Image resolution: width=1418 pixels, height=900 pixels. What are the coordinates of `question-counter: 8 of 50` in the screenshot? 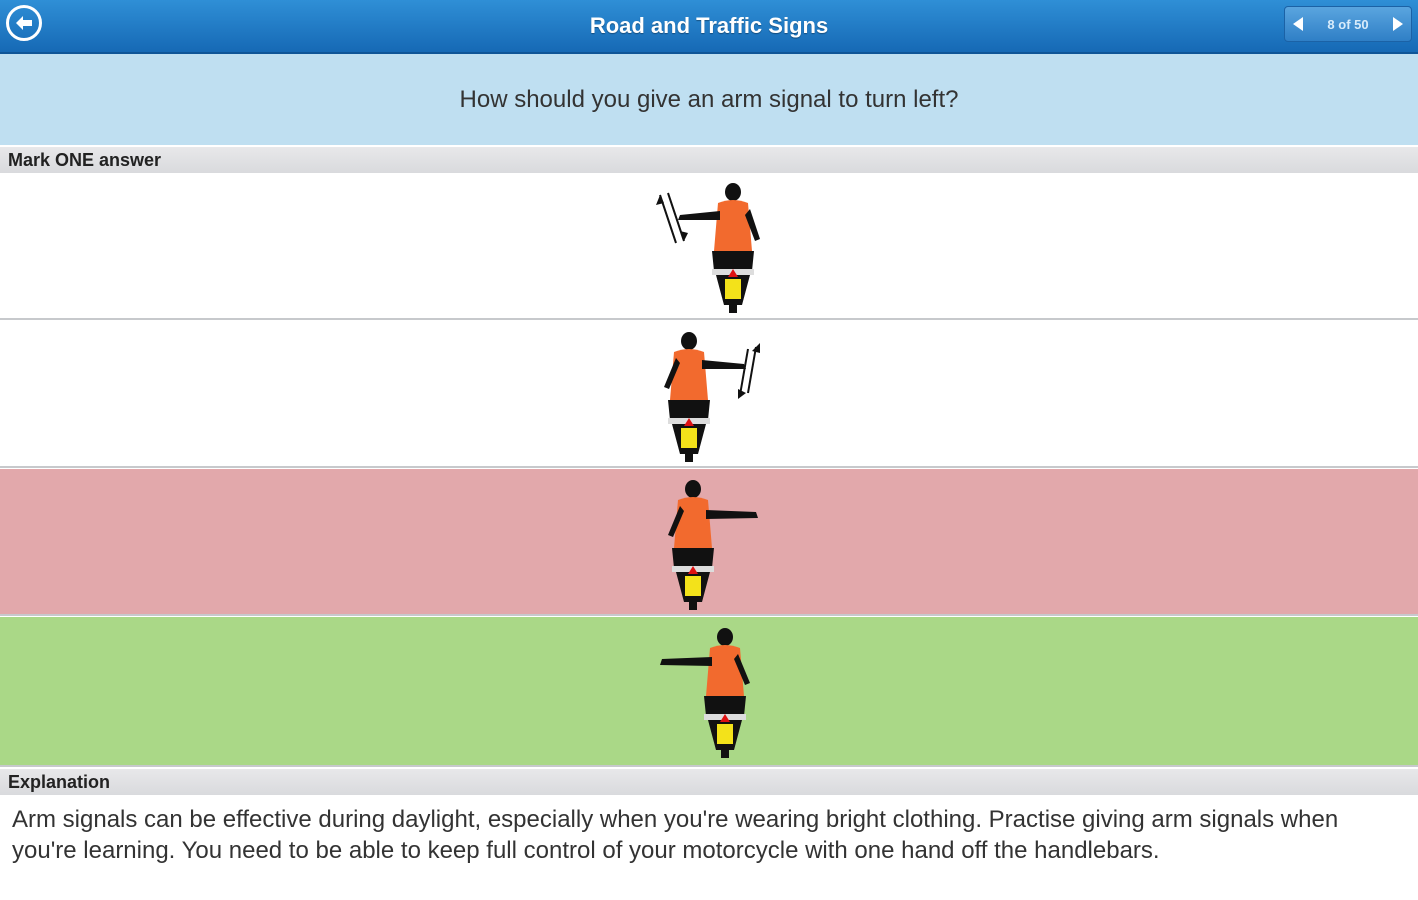 It's located at (1348, 24).